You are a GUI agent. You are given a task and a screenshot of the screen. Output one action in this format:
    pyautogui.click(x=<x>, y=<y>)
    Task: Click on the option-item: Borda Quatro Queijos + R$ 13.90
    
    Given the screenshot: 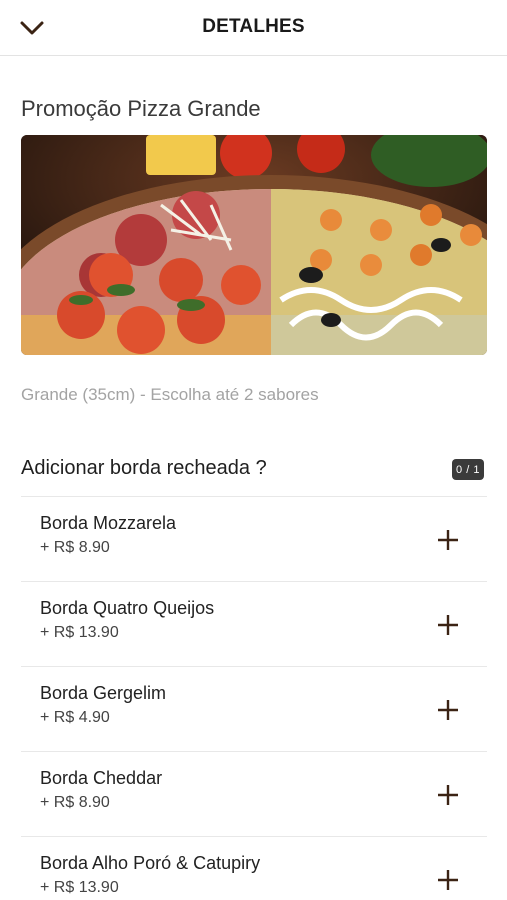 What is the action you would take?
    pyautogui.click(x=254, y=623)
    